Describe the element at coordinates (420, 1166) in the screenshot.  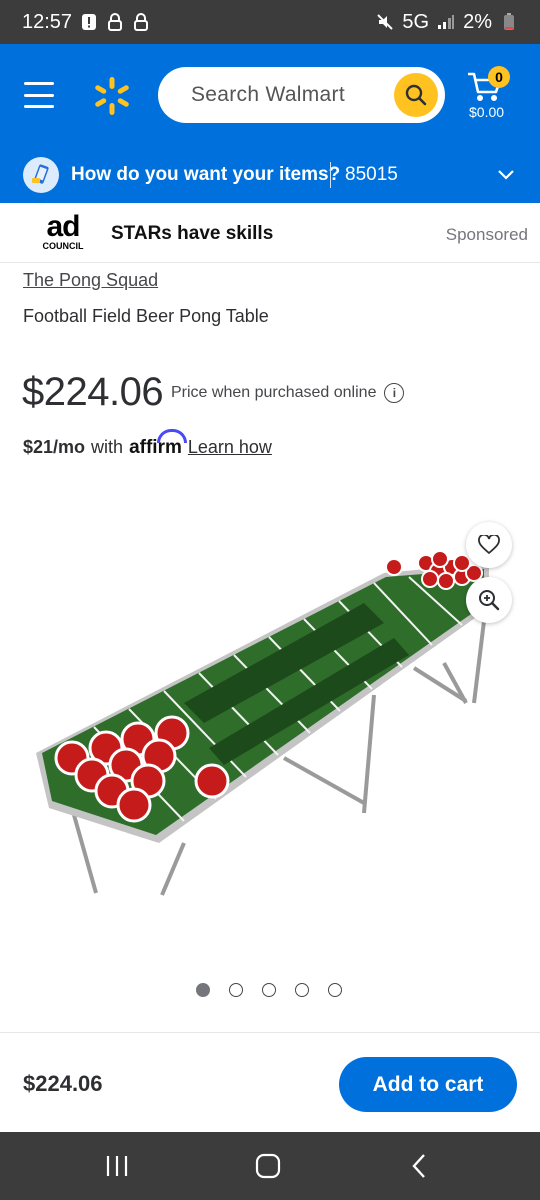
I see `back-icon` at that location.